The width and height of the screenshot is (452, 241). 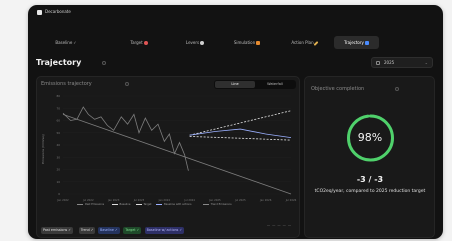 I want to click on legend-item: Baseline with actions, so click(x=173, y=204).